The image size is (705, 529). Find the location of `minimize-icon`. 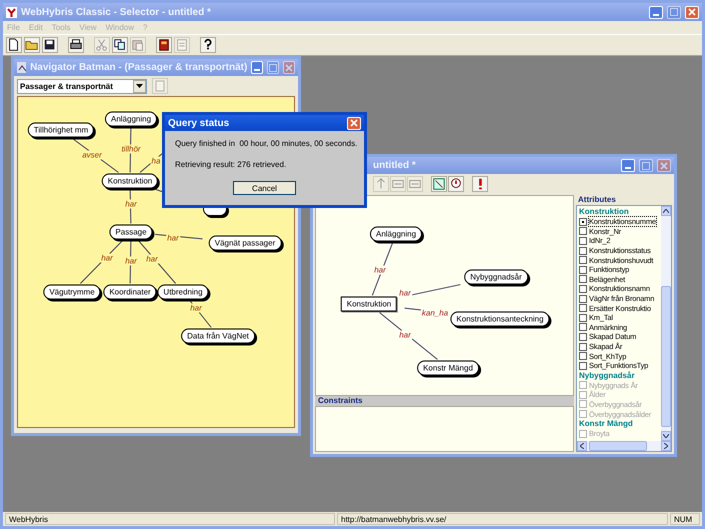

minimize-icon is located at coordinates (628, 168).